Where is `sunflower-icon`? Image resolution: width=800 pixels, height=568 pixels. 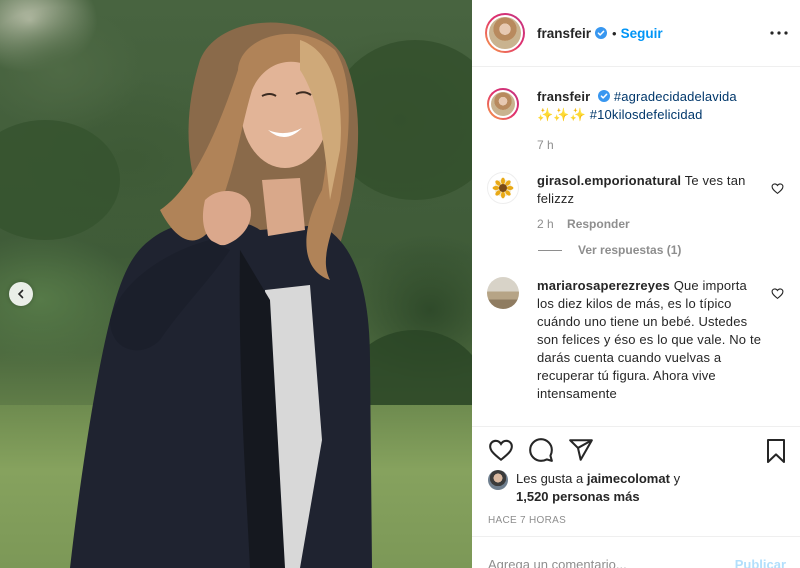
sunflower-icon is located at coordinates (503, 188).